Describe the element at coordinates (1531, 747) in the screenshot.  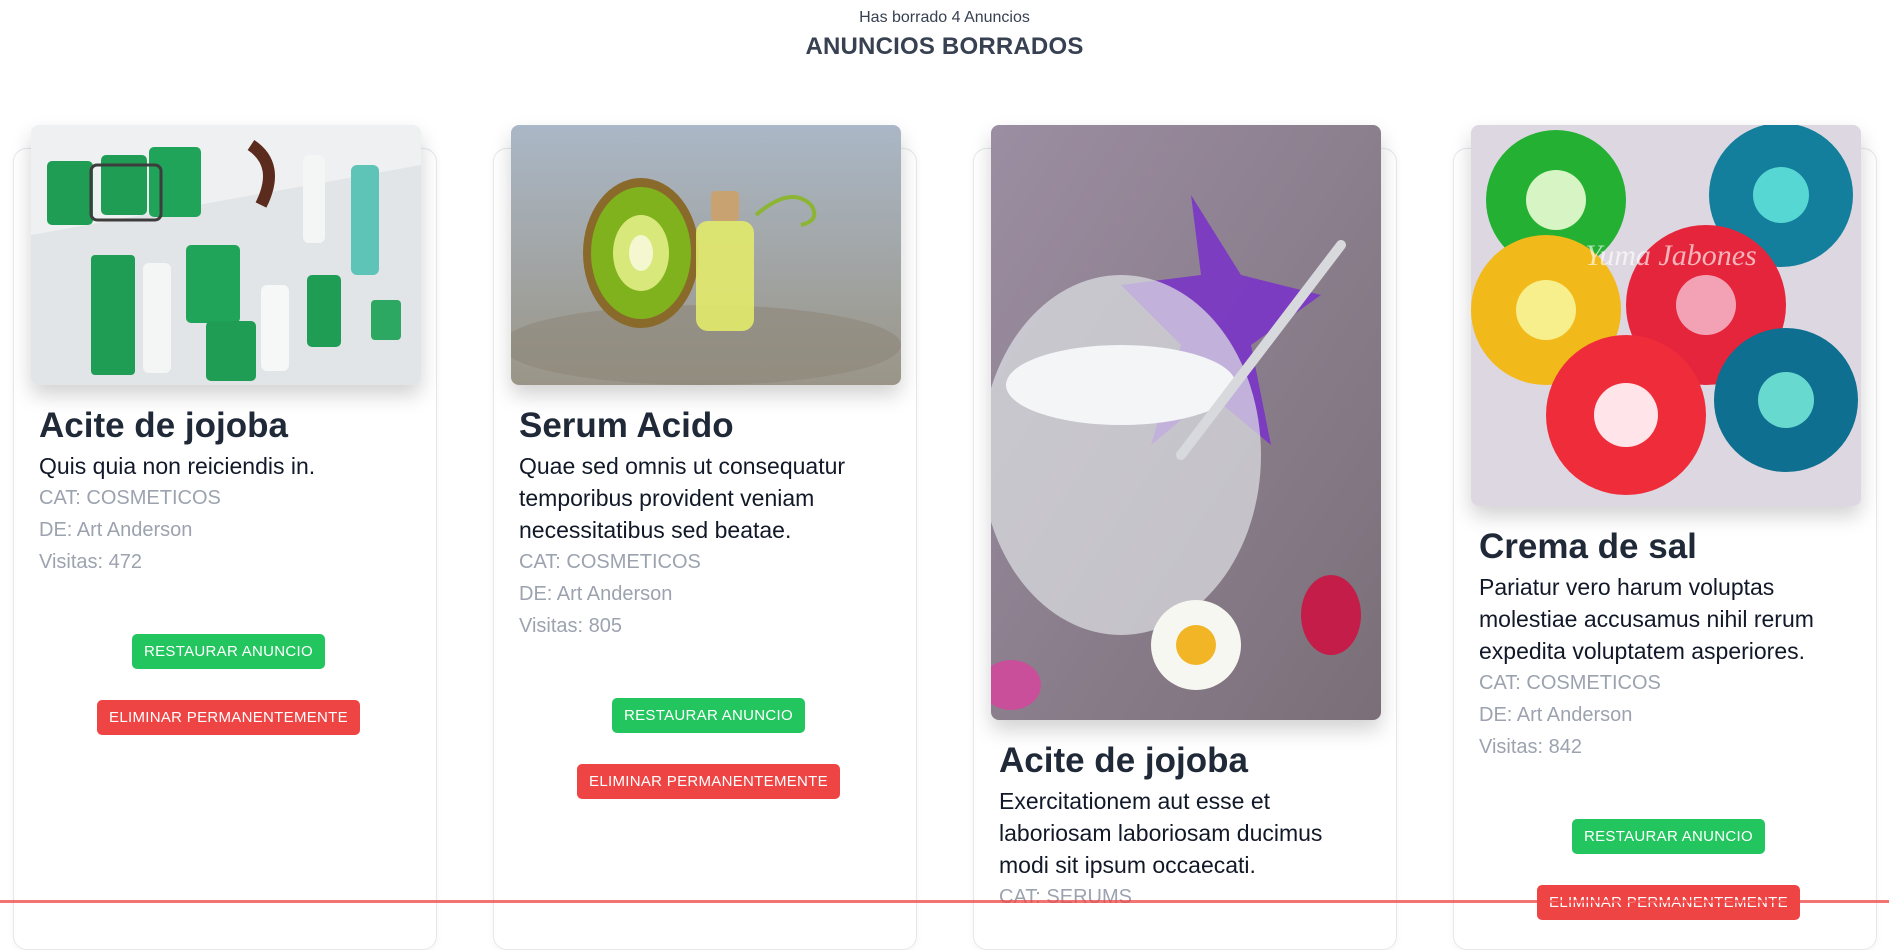
I see `ad-visits: Visitas: 842` at that location.